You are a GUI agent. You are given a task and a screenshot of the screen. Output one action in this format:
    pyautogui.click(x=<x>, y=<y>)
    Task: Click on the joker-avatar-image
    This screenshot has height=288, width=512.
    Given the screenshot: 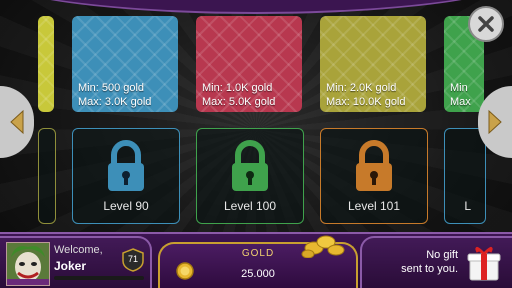 What is the action you would take?
    pyautogui.click(x=28, y=264)
    